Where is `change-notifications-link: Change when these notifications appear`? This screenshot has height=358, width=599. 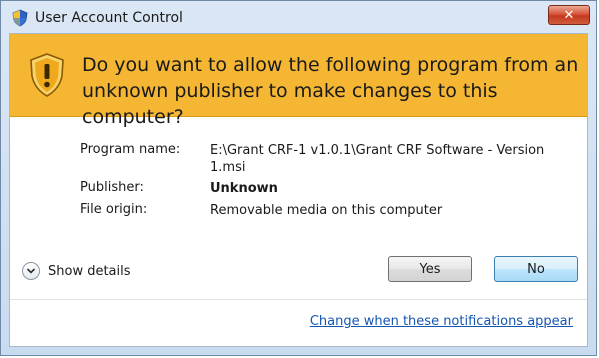
change-notifications-link: Change when these notifications appear is located at coordinates (441, 321).